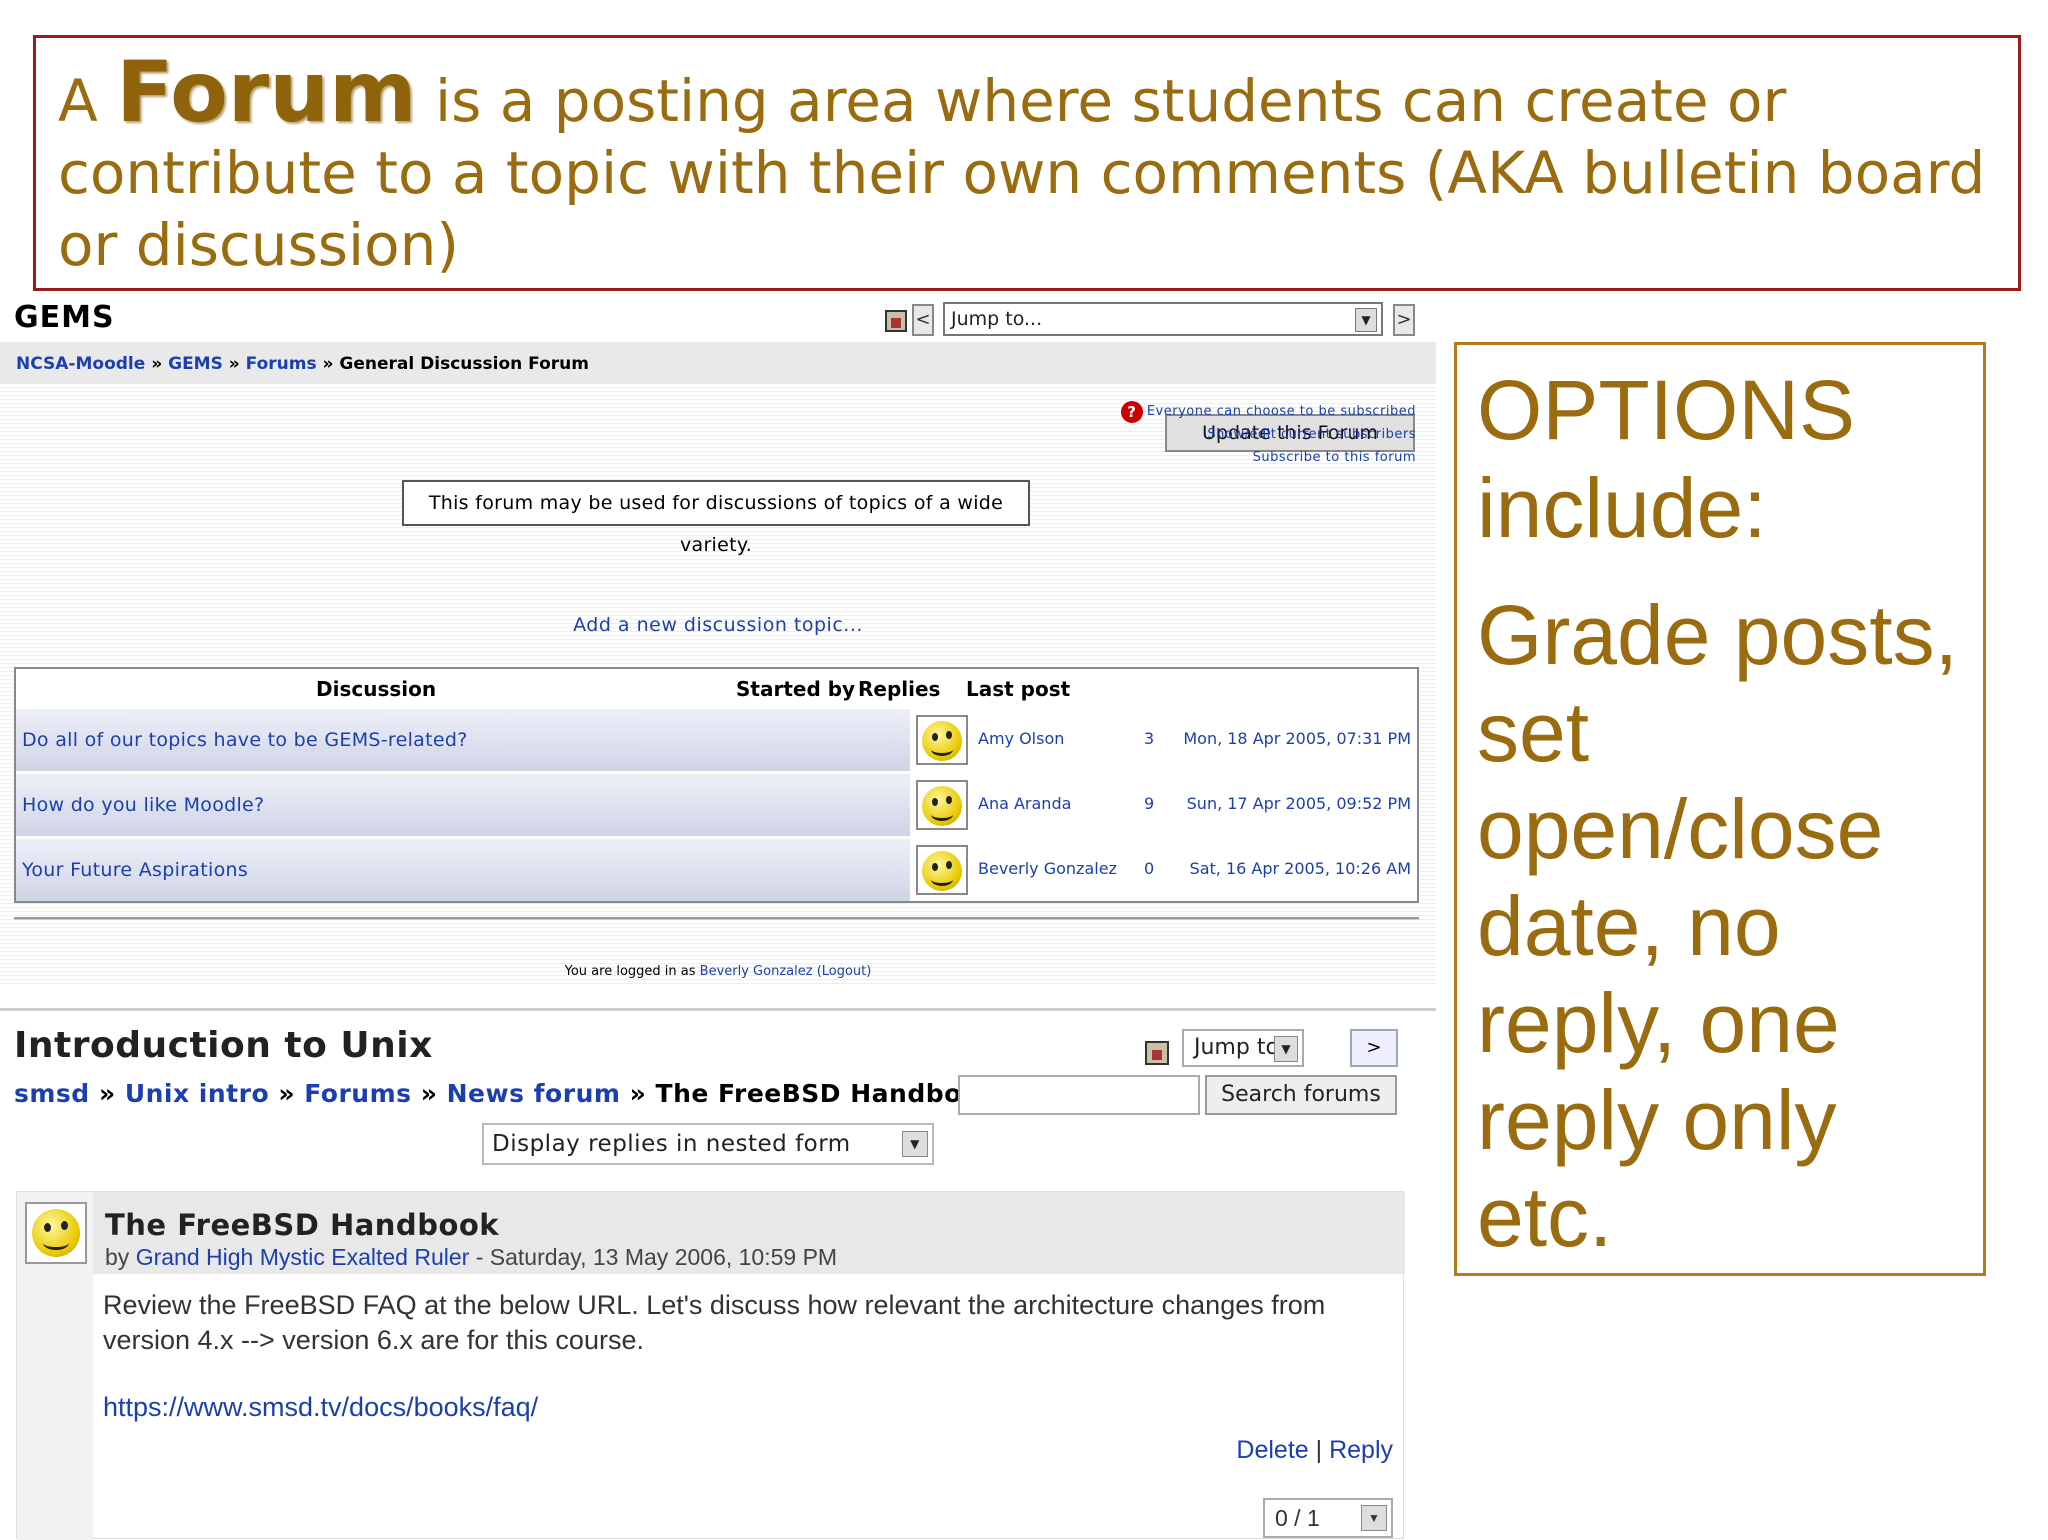 The width and height of the screenshot is (2048, 1540). What do you see at coordinates (671, 1144) in the screenshot?
I see `display-mode-value: Display replies in nested form` at bounding box center [671, 1144].